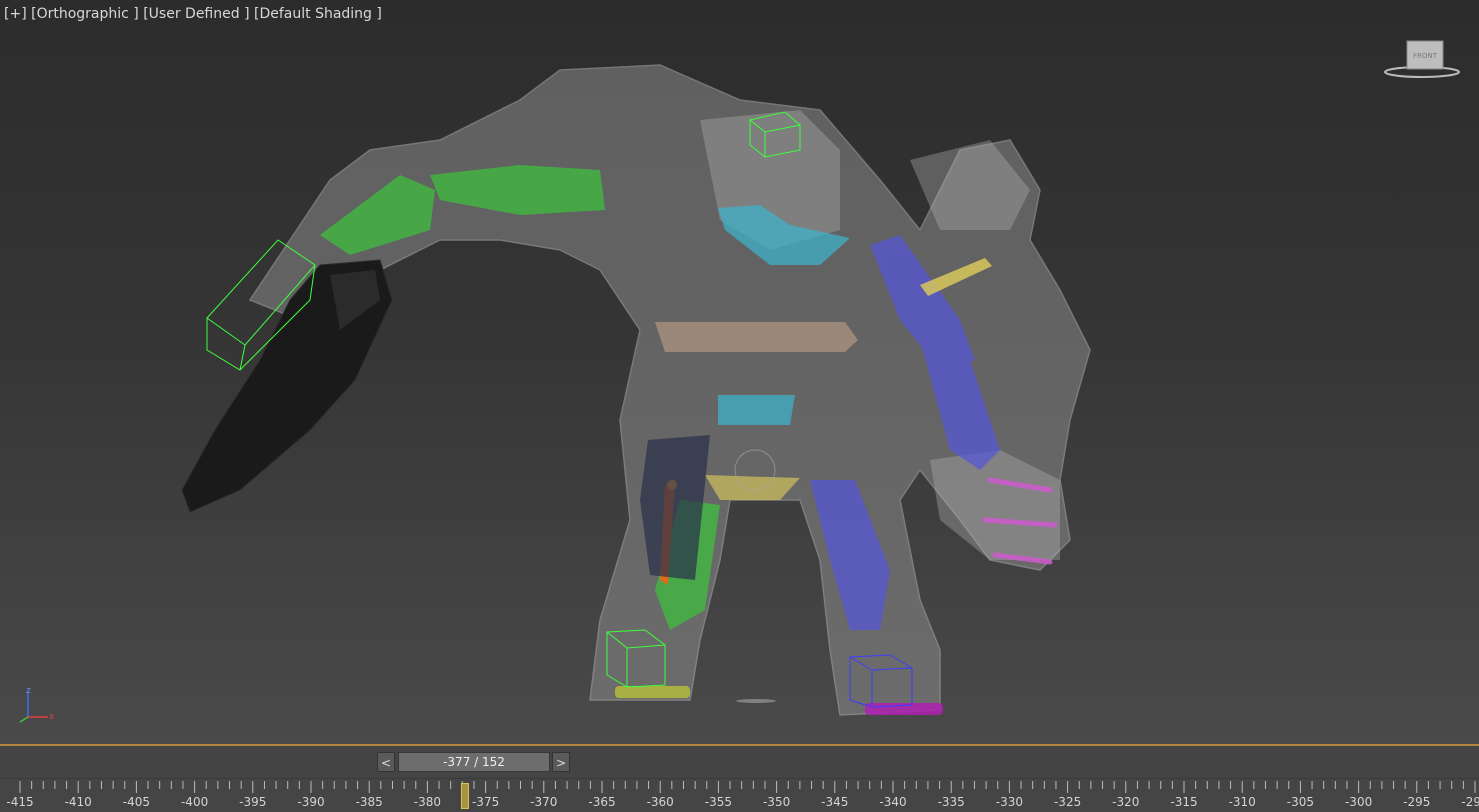 The image size is (1479, 812). Describe the element at coordinates (1417, 802) in the screenshot. I see `track-tick-label: -295` at that location.